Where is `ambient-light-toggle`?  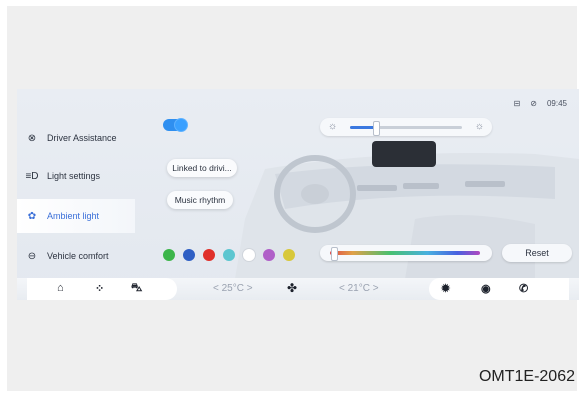 ambient-light-toggle is located at coordinates (175, 125).